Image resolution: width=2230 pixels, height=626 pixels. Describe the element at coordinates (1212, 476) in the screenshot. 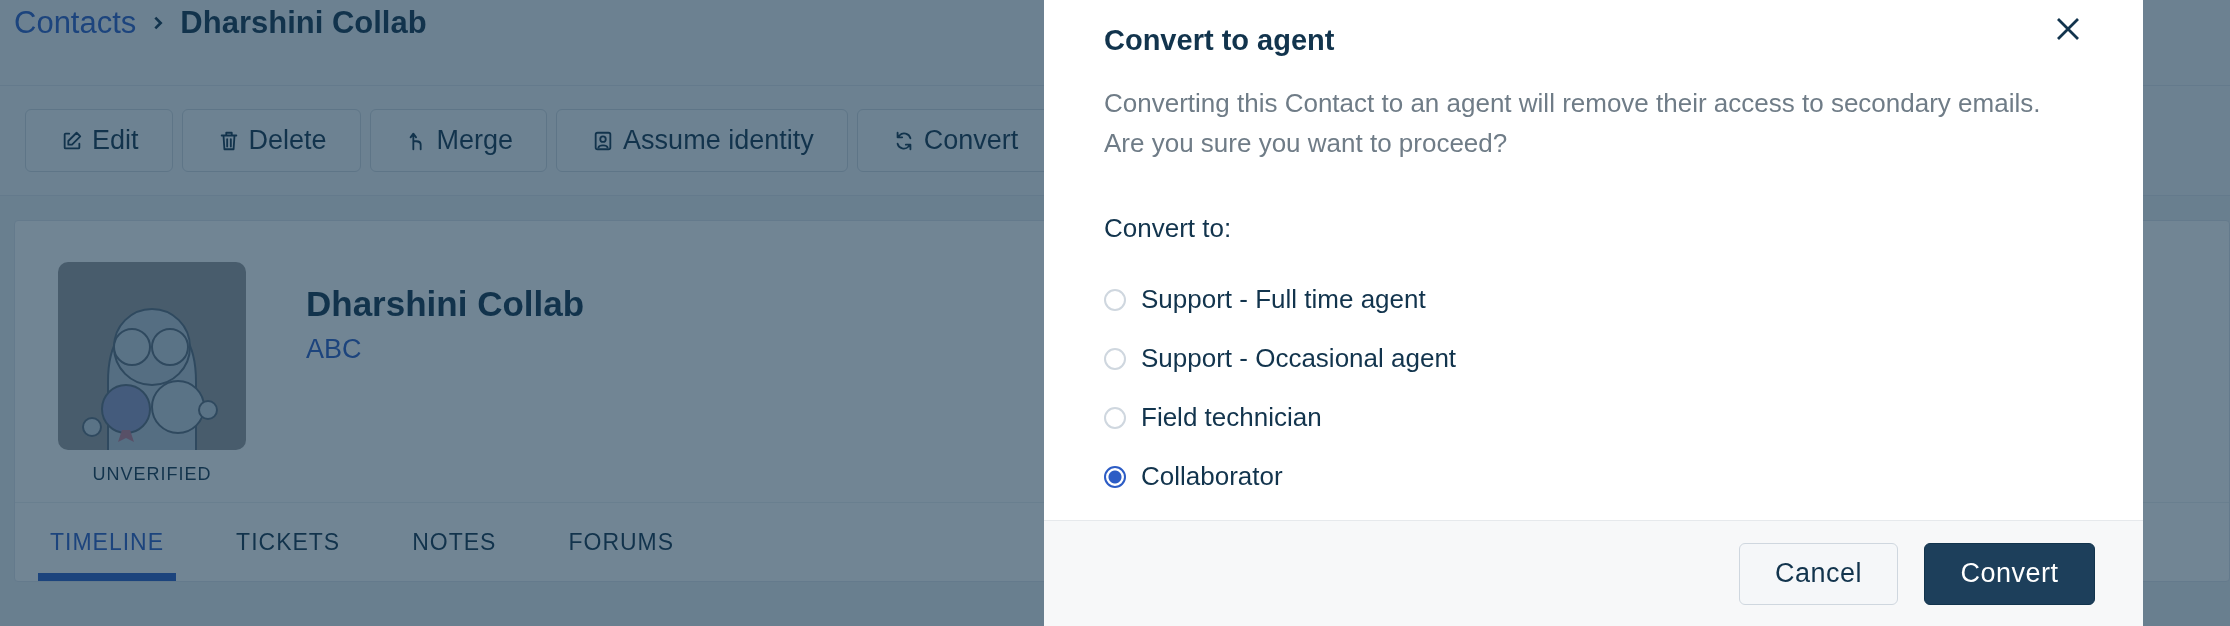

I see `option-label: Collaborator` at that location.